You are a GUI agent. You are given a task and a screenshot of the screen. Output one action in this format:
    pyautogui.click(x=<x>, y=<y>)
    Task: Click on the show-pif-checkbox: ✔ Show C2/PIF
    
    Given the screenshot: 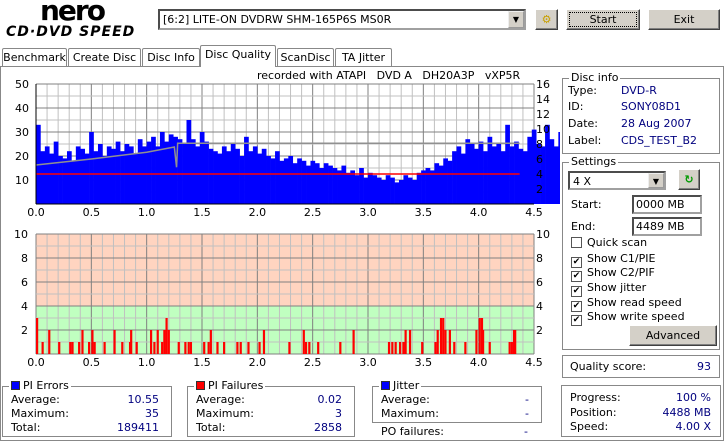 What is the action you would take?
    pyautogui.click(x=613, y=274)
    